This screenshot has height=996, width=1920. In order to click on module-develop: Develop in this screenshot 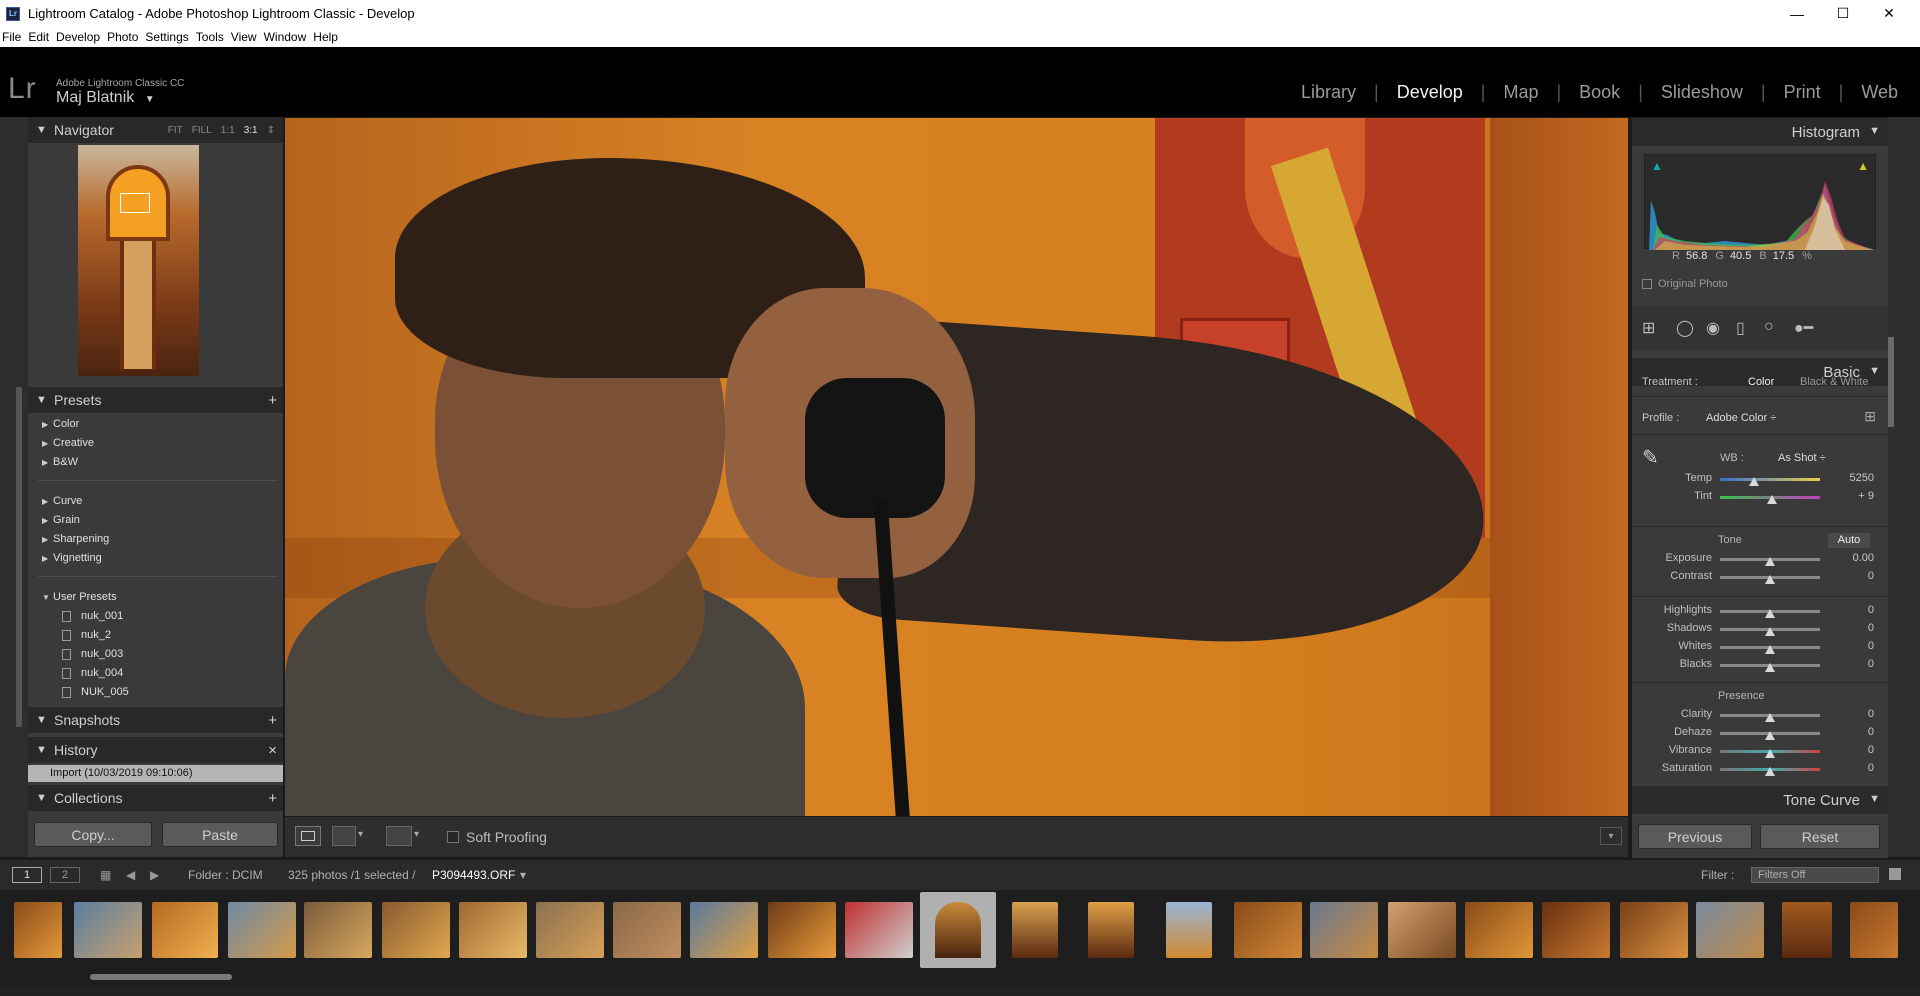, I will do `click(1430, 92)`.